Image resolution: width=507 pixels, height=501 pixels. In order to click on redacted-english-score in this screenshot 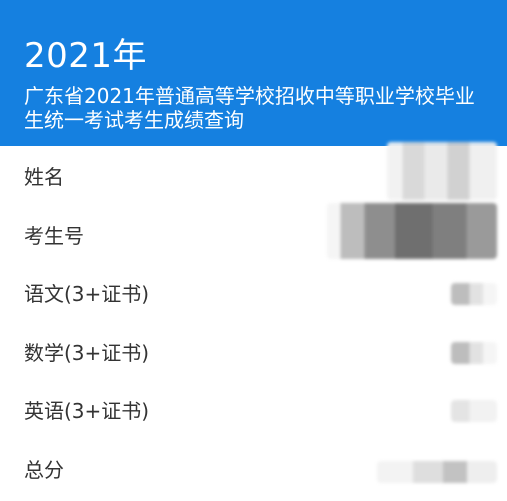, I will do `click(474, 411)`.